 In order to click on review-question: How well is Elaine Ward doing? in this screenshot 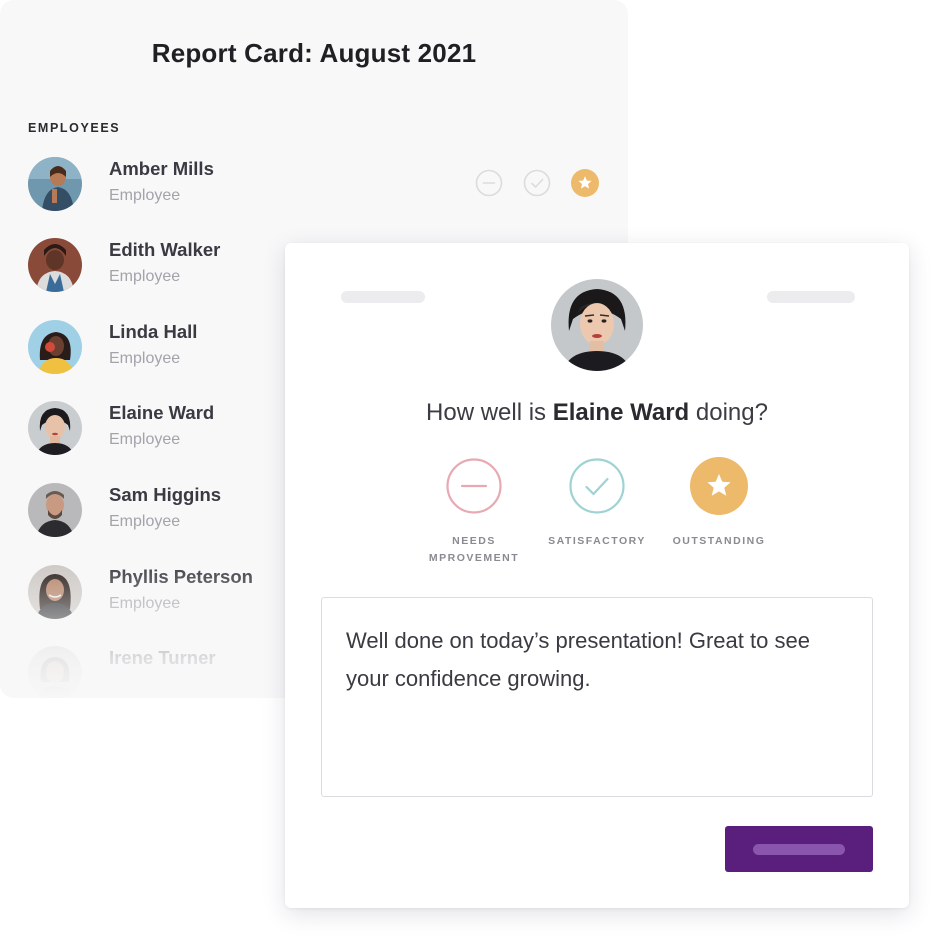, I will do `click(597, 413)`.